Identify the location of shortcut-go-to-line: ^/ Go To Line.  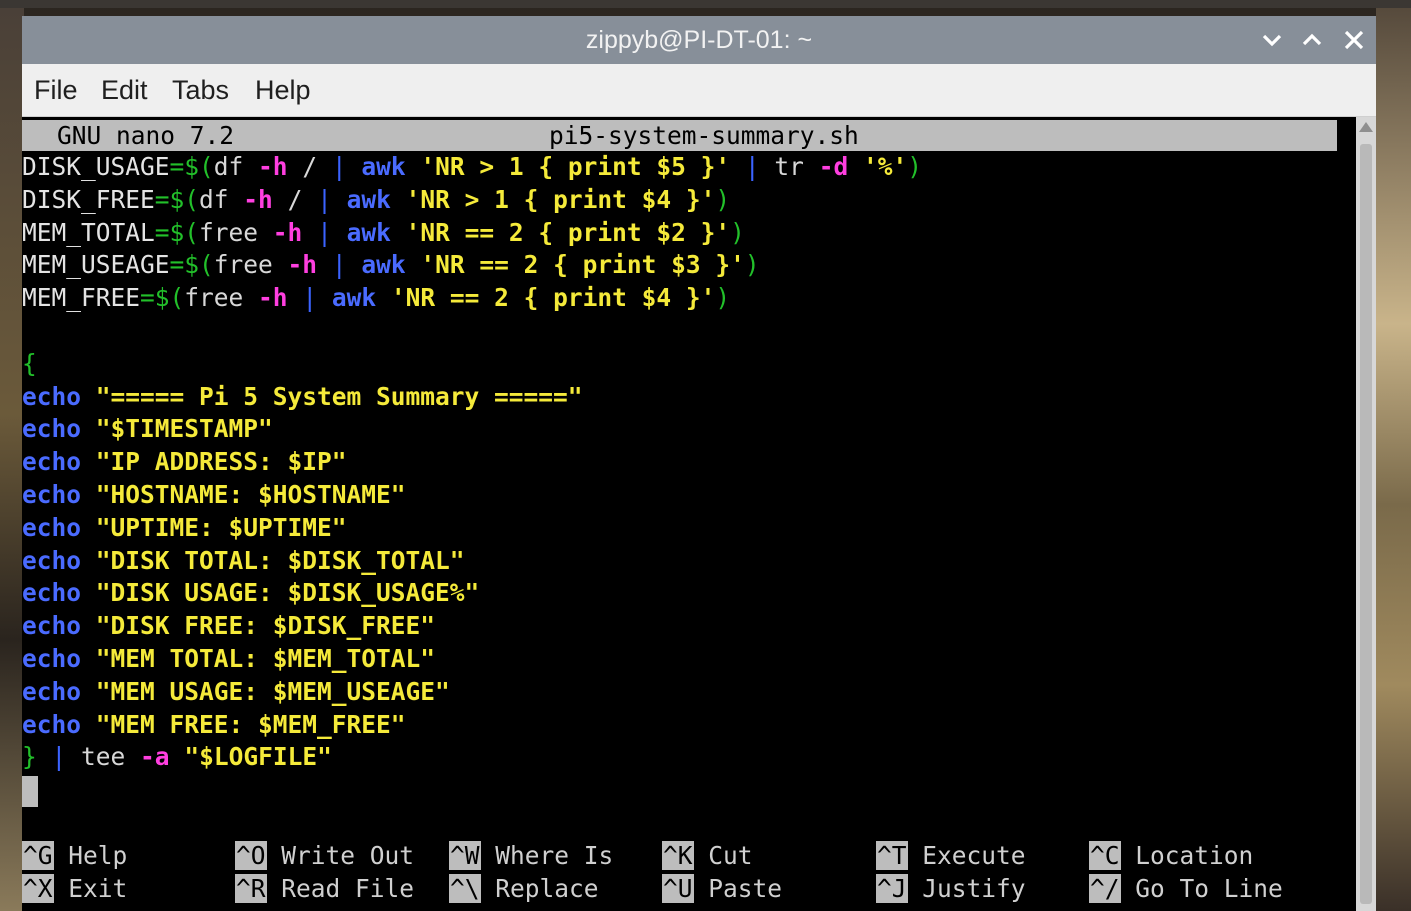
(1186, 888).